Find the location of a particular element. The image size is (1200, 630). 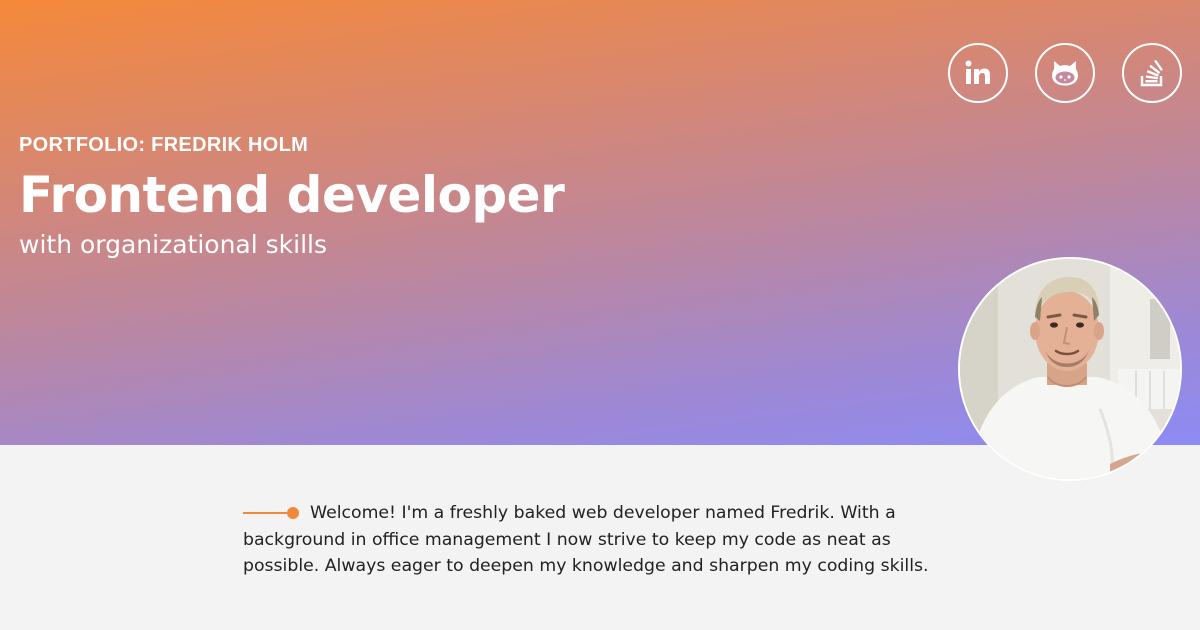

github-icon is located at coordinates (1065, 73).